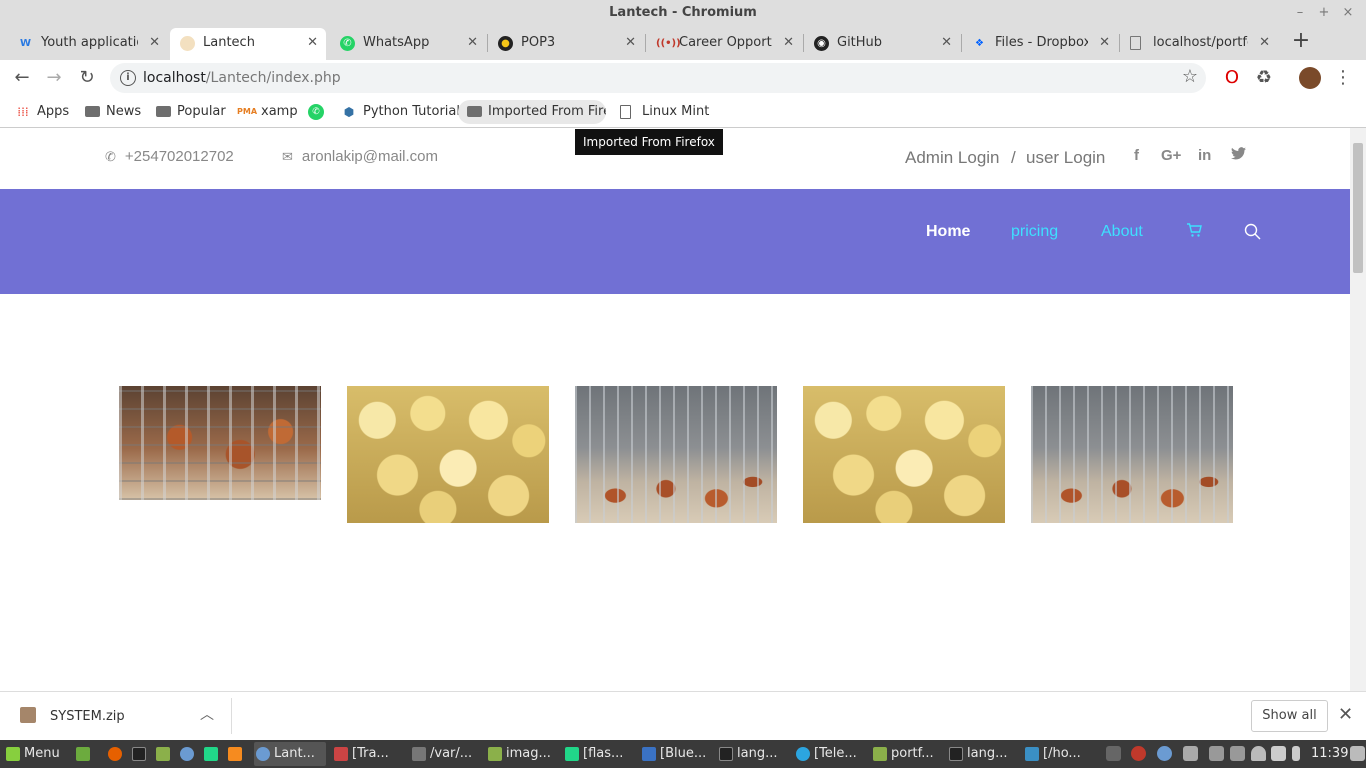 This screenshot has height=768, width=1366. Describe the element at coordinates (664, 112) in the screenshot. I see `bookmark-linux-mint: Linux Mint` at that location.